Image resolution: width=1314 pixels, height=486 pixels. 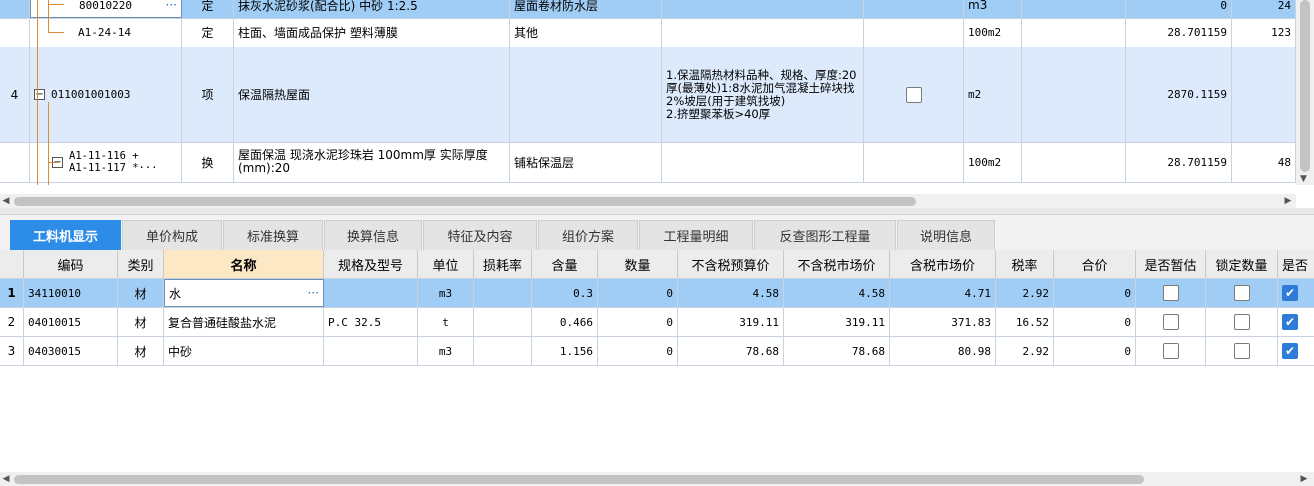 What do you see at coordinates (172, 235) in the screenshot?
I see `tab-unit-price: 单价构成` at bounding box center [172, 235].